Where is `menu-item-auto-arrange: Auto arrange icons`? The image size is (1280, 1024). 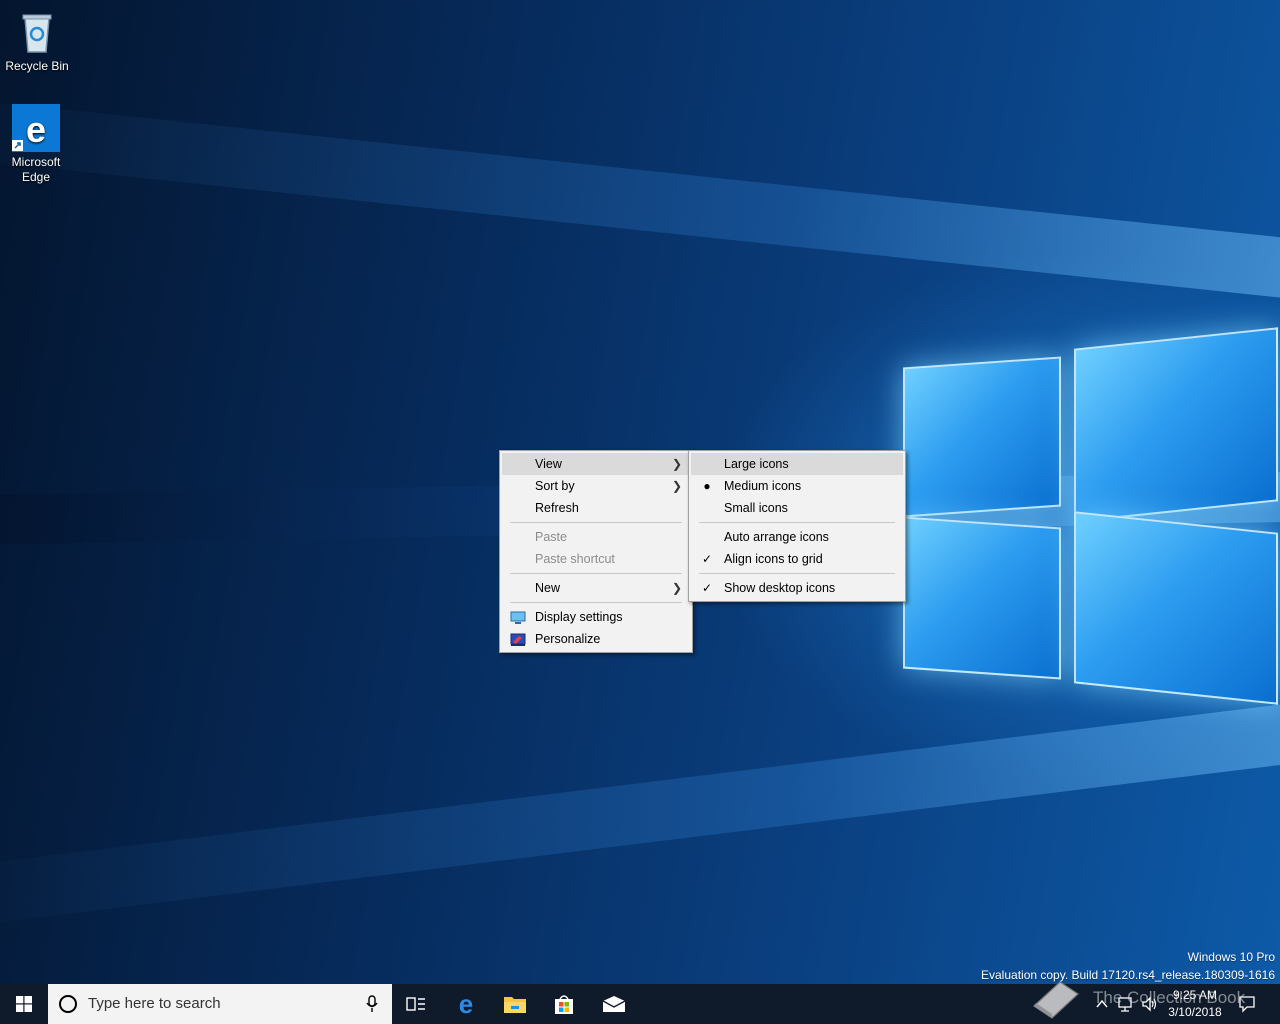
menu-item-auto-arrange: Auto arrange icons is located at coordinates (797, 537).